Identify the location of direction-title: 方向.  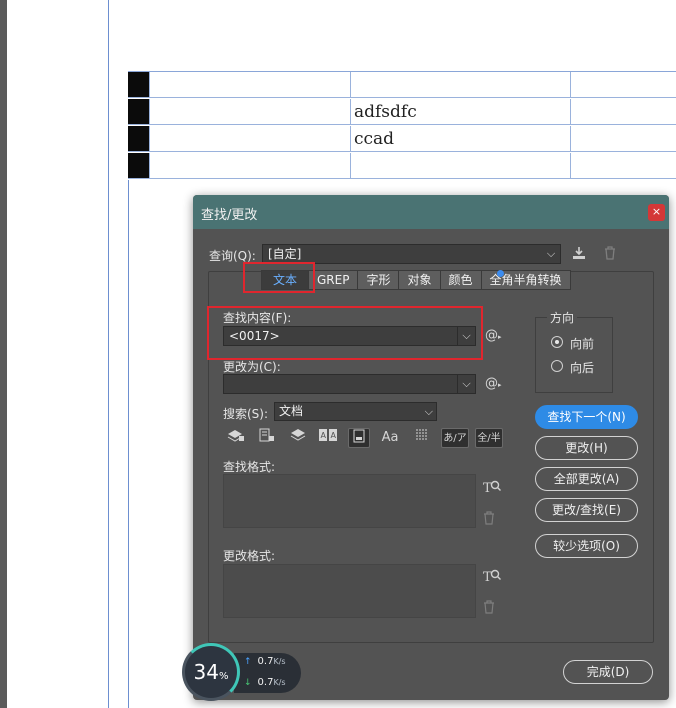
(562, 317).